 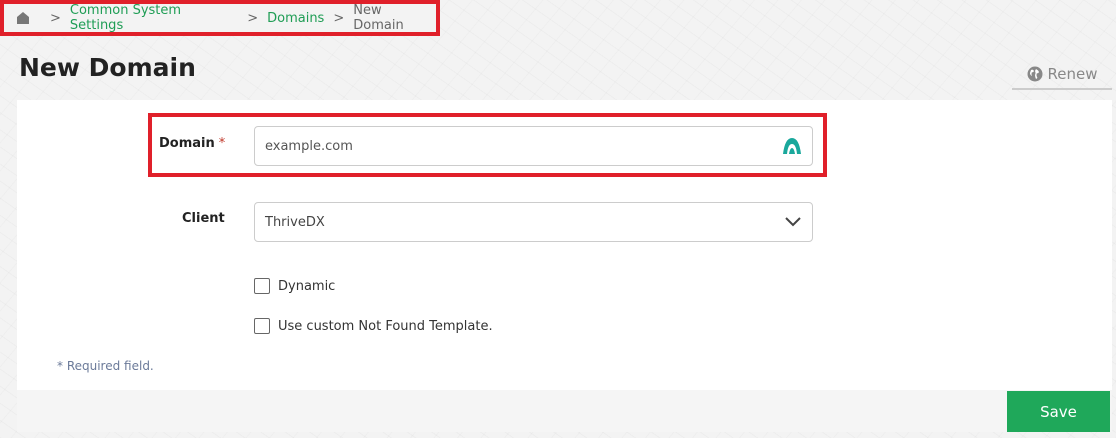 I want to click on custom-not-found-checkbox-row: Use custom Not Found Template., so click(x=373, y=326).